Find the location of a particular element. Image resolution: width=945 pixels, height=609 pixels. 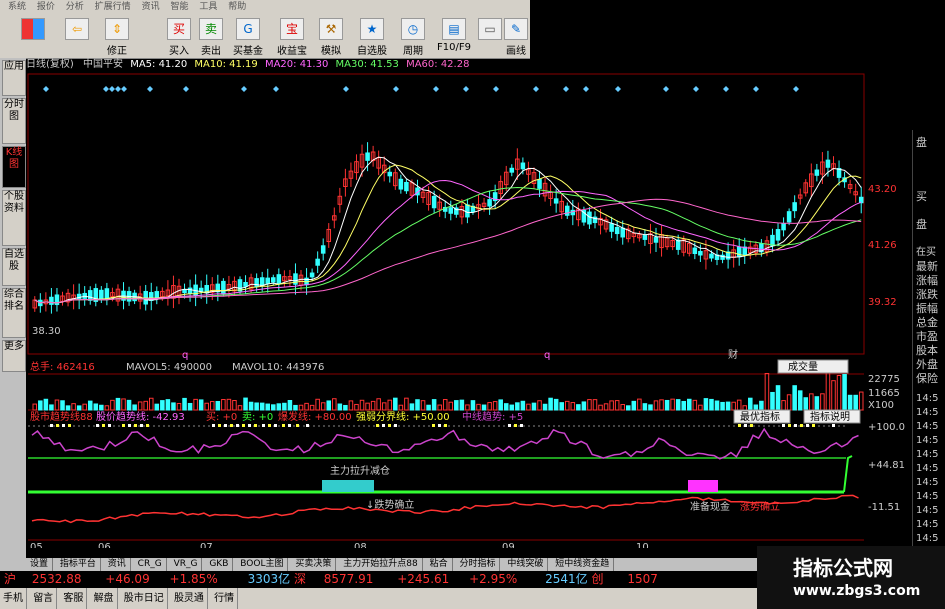

menu-analysis: 分析 is located at coordinates (75, 7).